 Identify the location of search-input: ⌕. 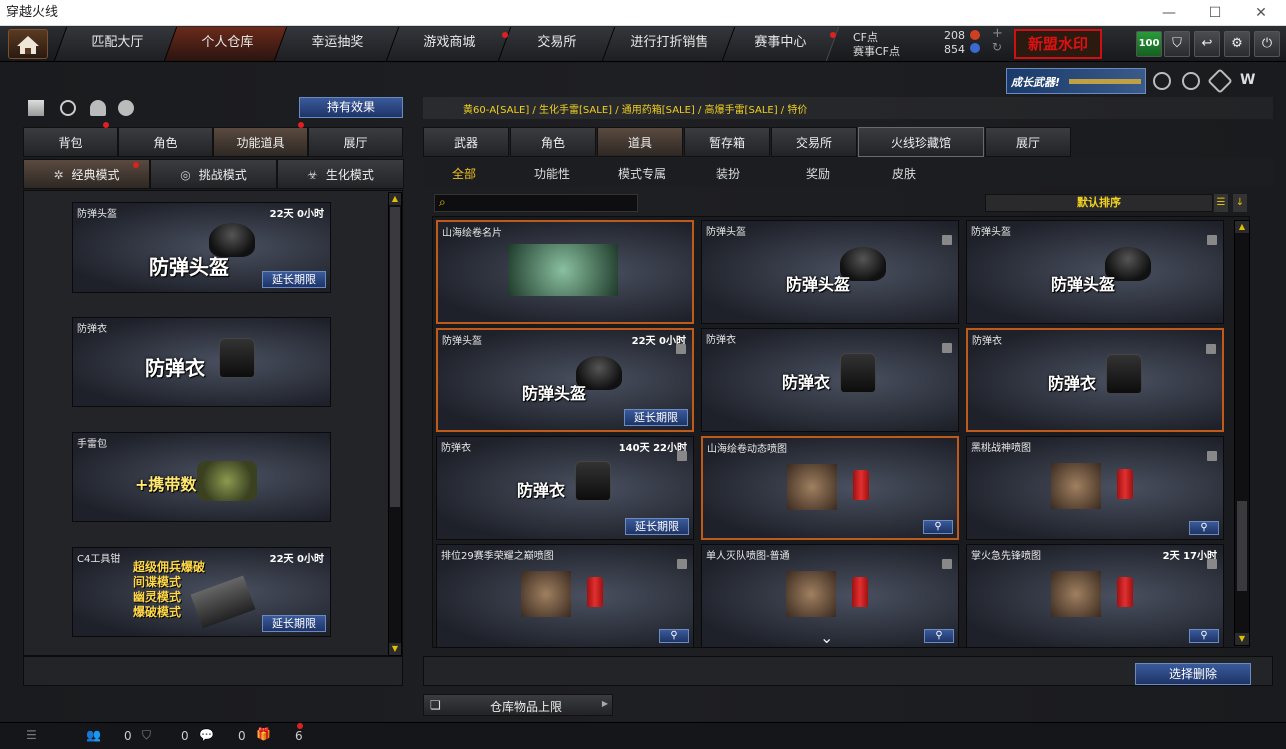
(536, 203).